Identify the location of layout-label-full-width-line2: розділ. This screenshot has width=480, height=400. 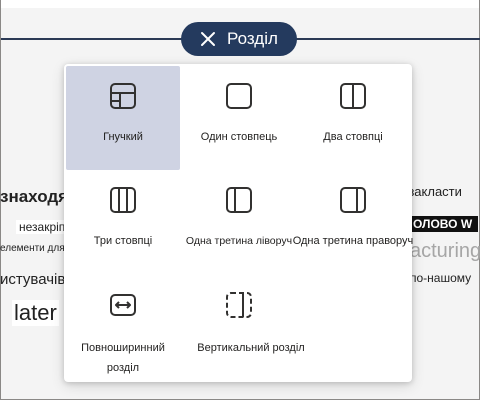
(123, 368).